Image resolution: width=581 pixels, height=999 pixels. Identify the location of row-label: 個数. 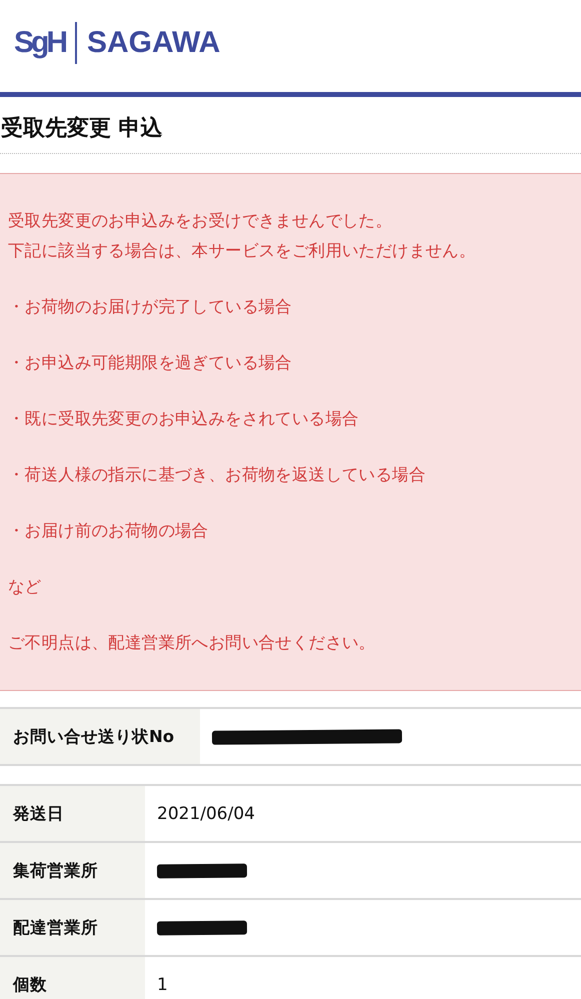
(72, 978).